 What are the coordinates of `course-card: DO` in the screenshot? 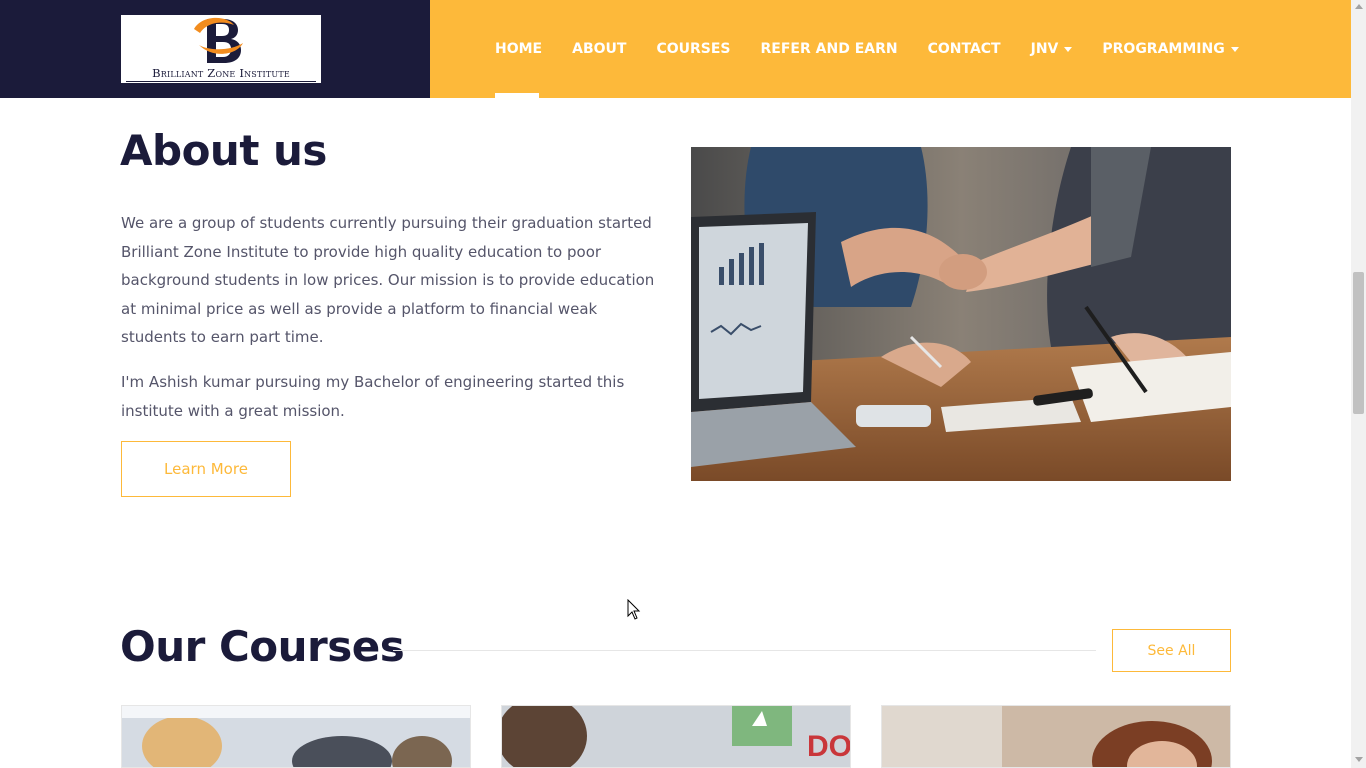 It's located at (676, 736).